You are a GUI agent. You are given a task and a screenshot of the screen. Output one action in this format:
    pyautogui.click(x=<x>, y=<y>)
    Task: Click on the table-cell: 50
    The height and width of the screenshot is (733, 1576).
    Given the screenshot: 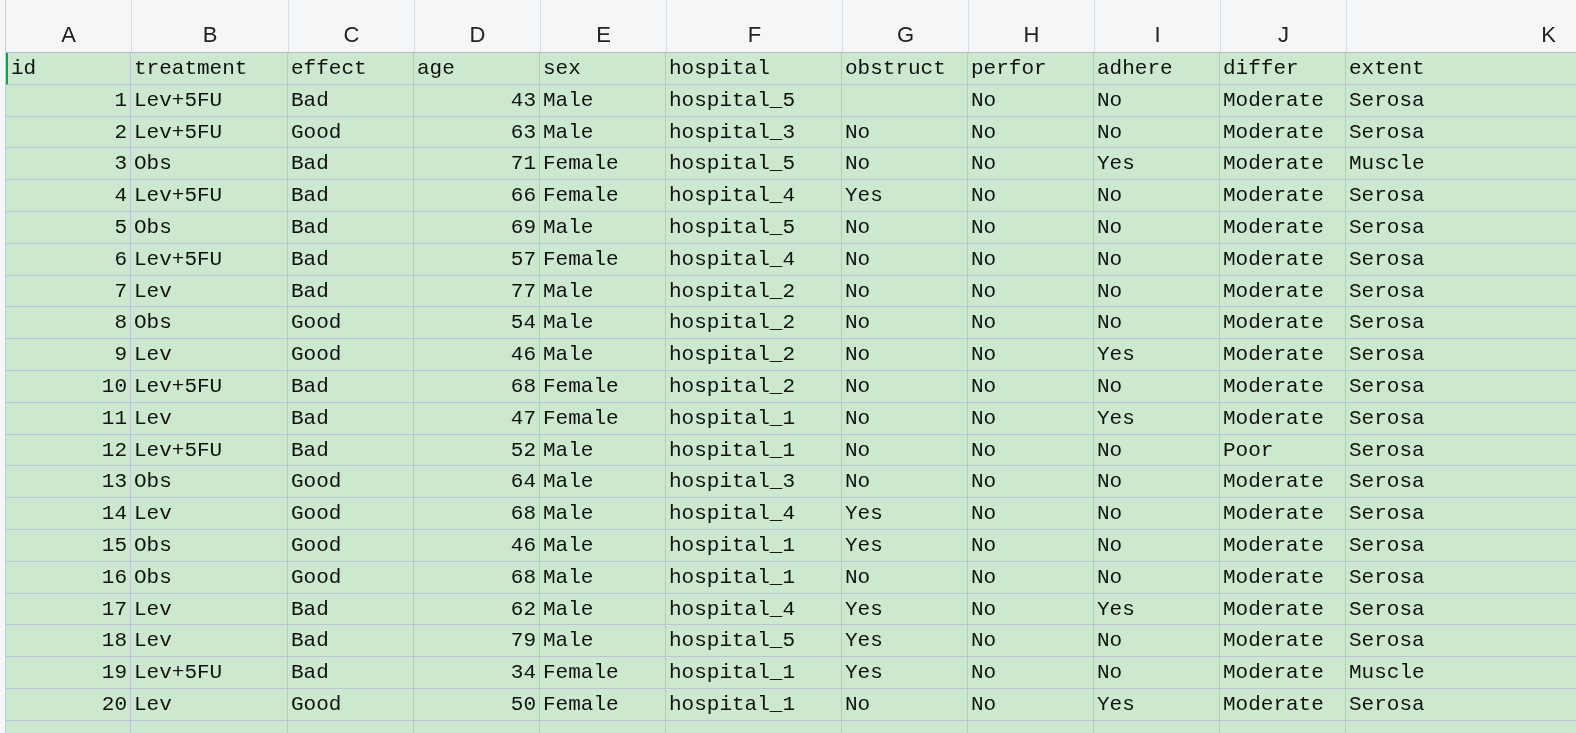 What is the action you would take?
    pyautogui.click(x=477, y=704)
    